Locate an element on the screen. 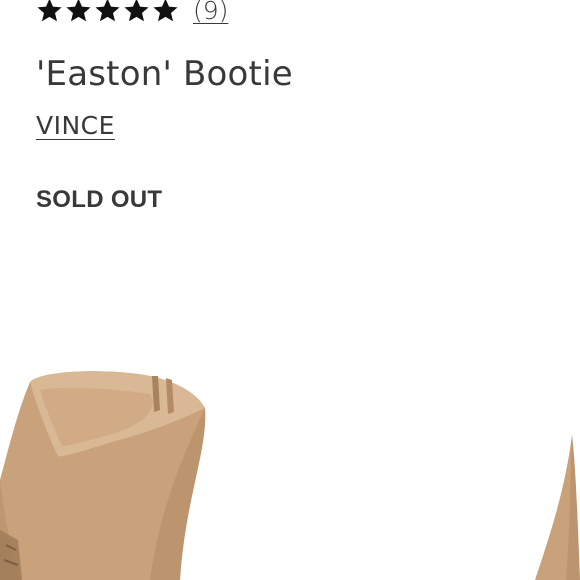  brand-link: VINCE is located at coordinates (75, 125).